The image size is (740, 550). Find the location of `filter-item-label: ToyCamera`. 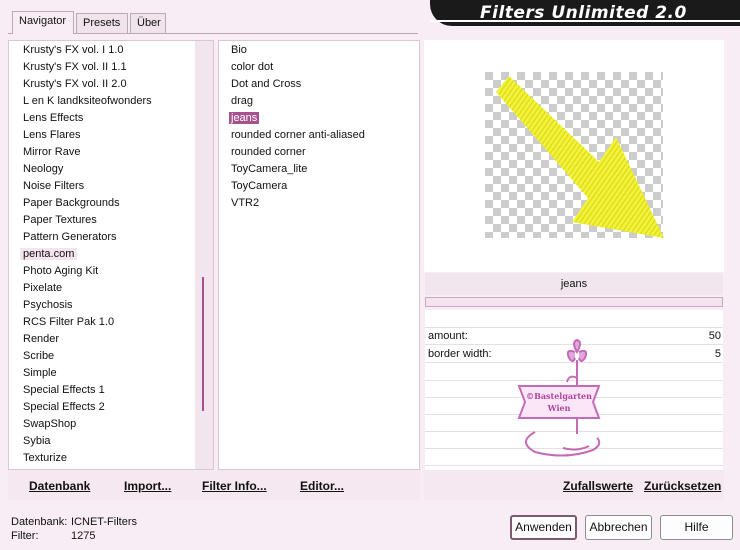

filter-item-label: ToyCamera is located at coordinates (259, 186).